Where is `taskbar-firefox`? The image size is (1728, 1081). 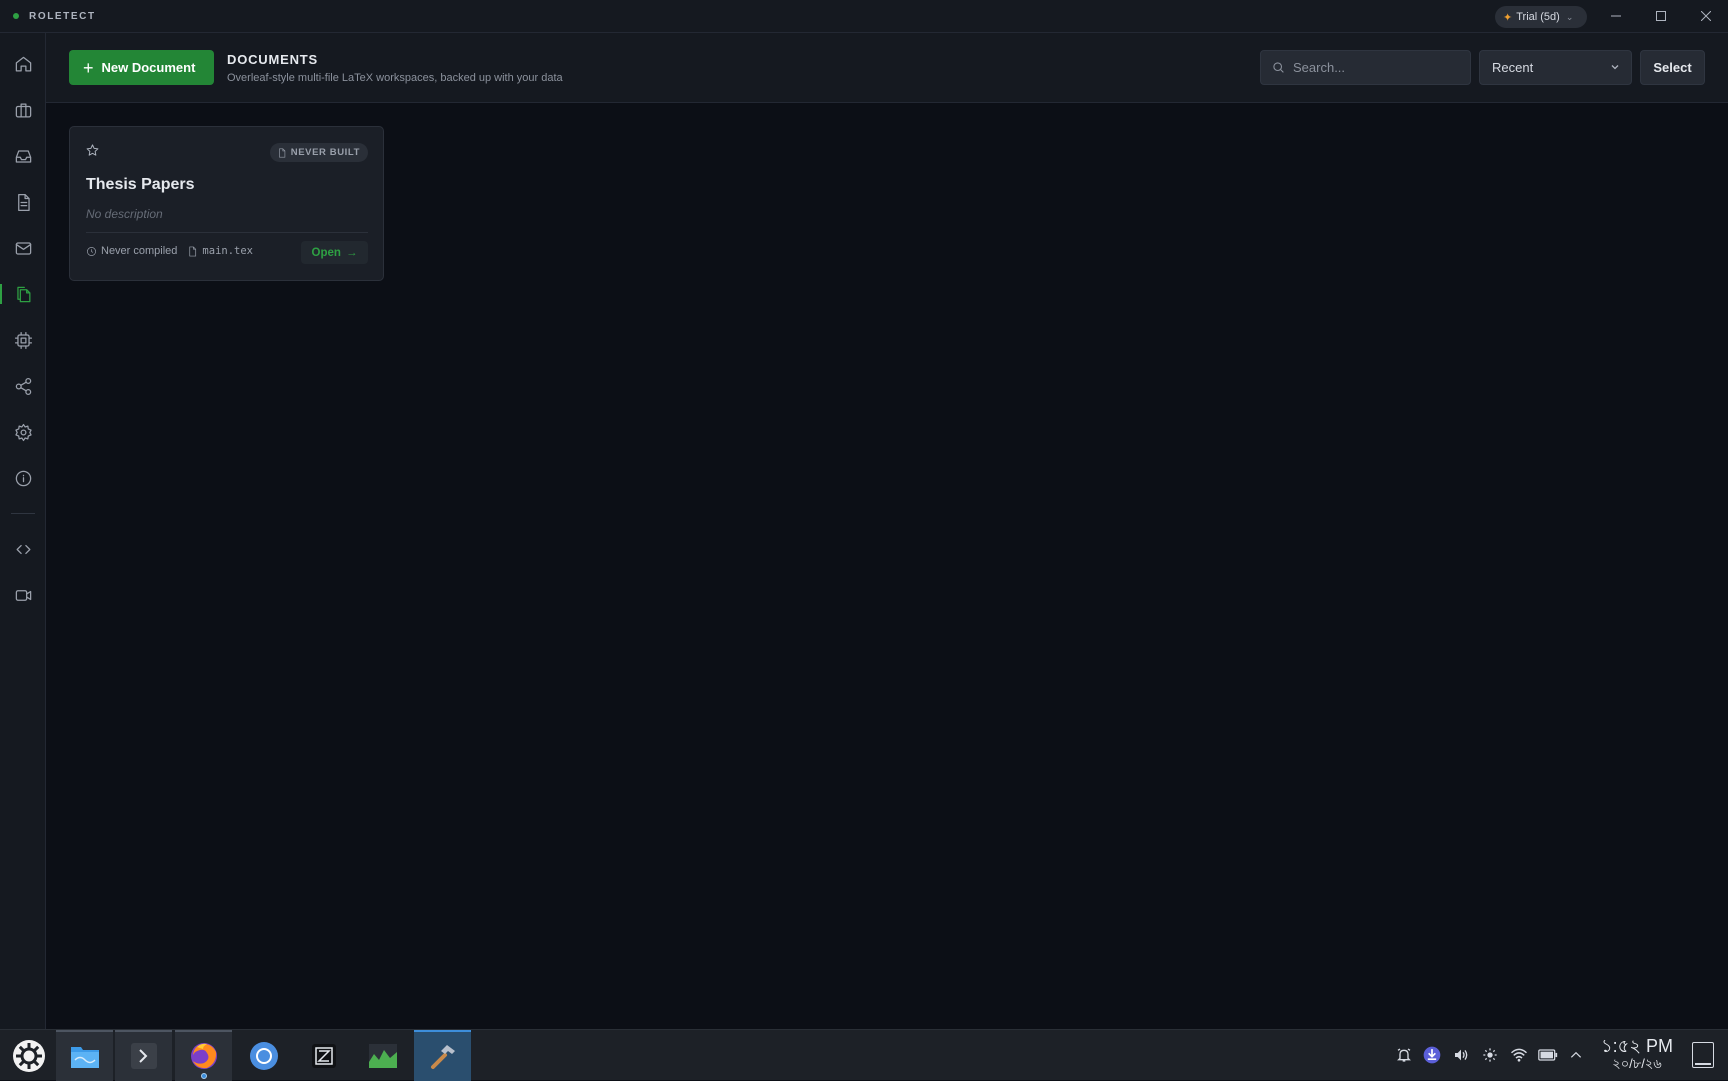 taskbar-firefox is located at coordinates (203, 1055).